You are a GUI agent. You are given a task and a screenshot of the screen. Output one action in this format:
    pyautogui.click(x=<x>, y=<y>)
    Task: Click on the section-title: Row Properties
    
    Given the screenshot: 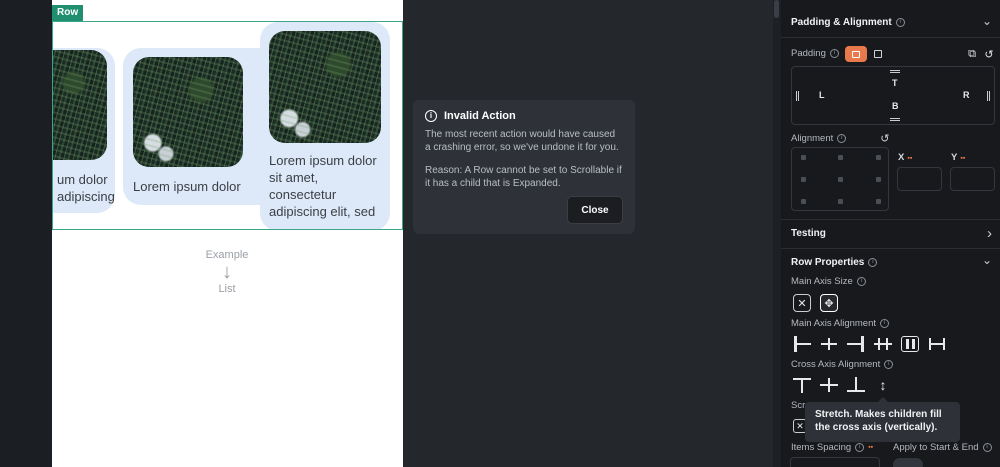 What is the action you would take?
    pyautogui.click(x=828, y=262)
    